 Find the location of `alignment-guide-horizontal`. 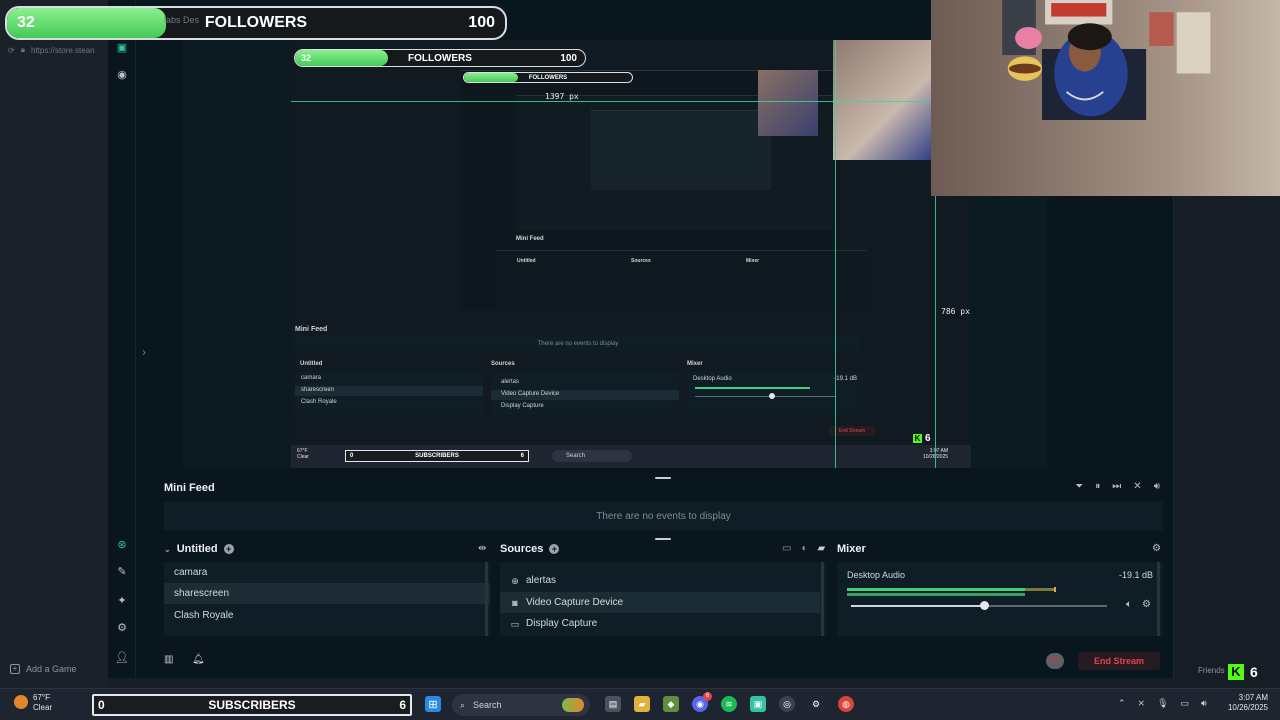

alignment-guide-horizontal is located at coordinates (631, 101).